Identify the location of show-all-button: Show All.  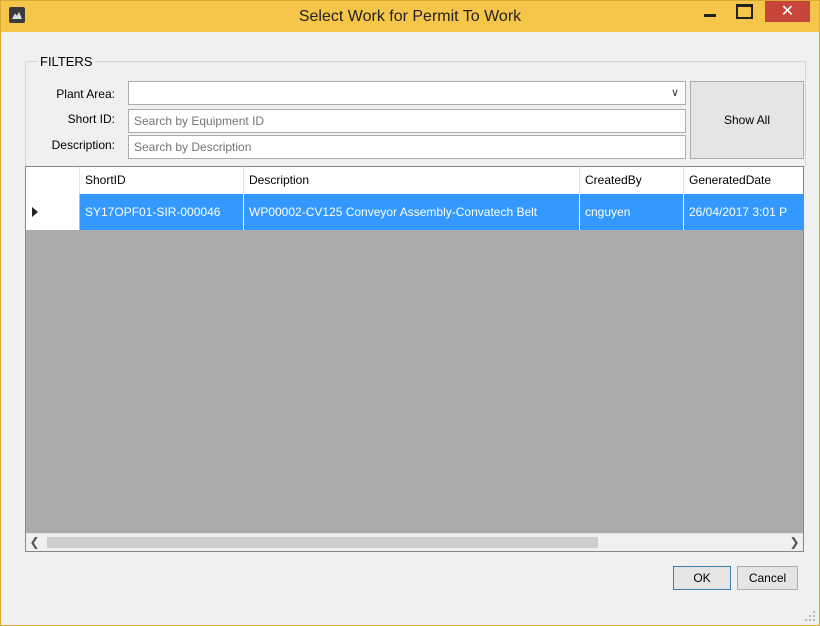
(747, 120).